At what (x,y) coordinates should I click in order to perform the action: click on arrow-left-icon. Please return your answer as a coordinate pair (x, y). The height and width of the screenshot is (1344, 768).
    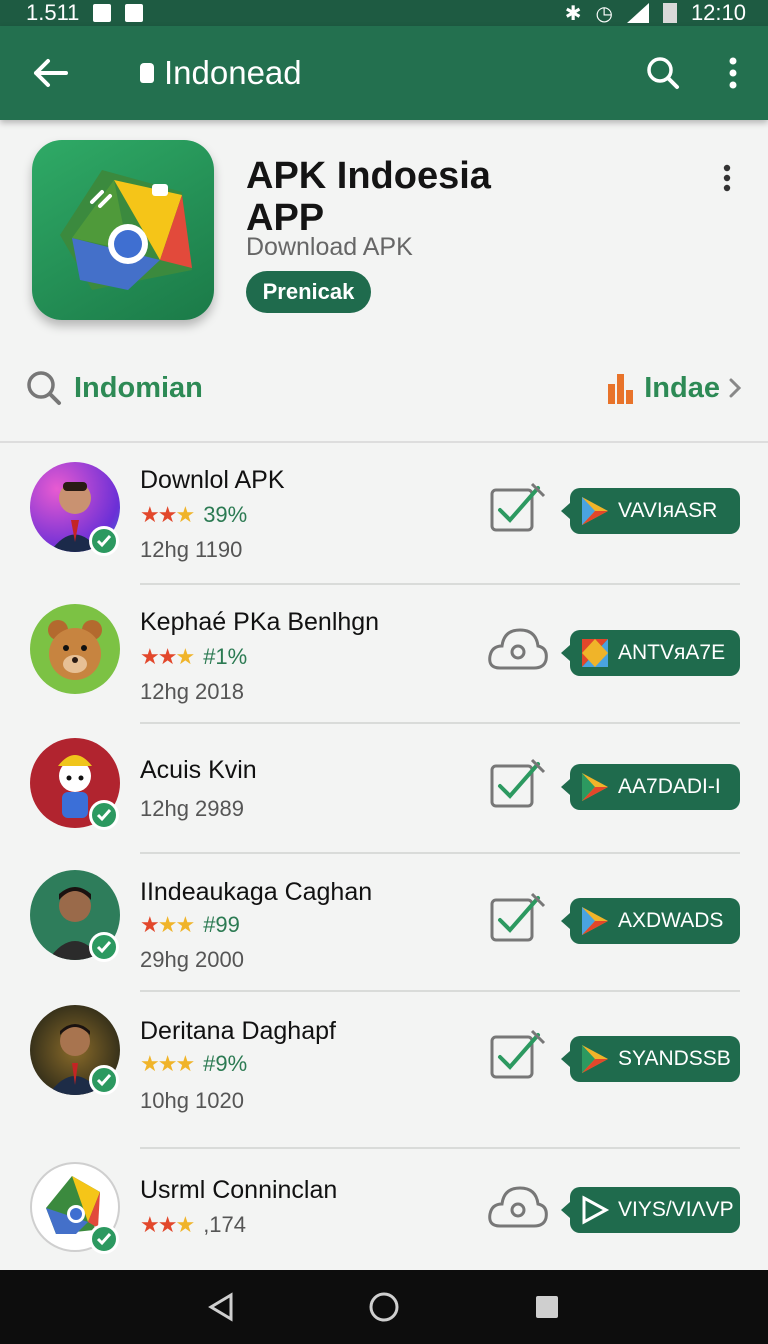
    Looking at the image, I should click on (51, 73).